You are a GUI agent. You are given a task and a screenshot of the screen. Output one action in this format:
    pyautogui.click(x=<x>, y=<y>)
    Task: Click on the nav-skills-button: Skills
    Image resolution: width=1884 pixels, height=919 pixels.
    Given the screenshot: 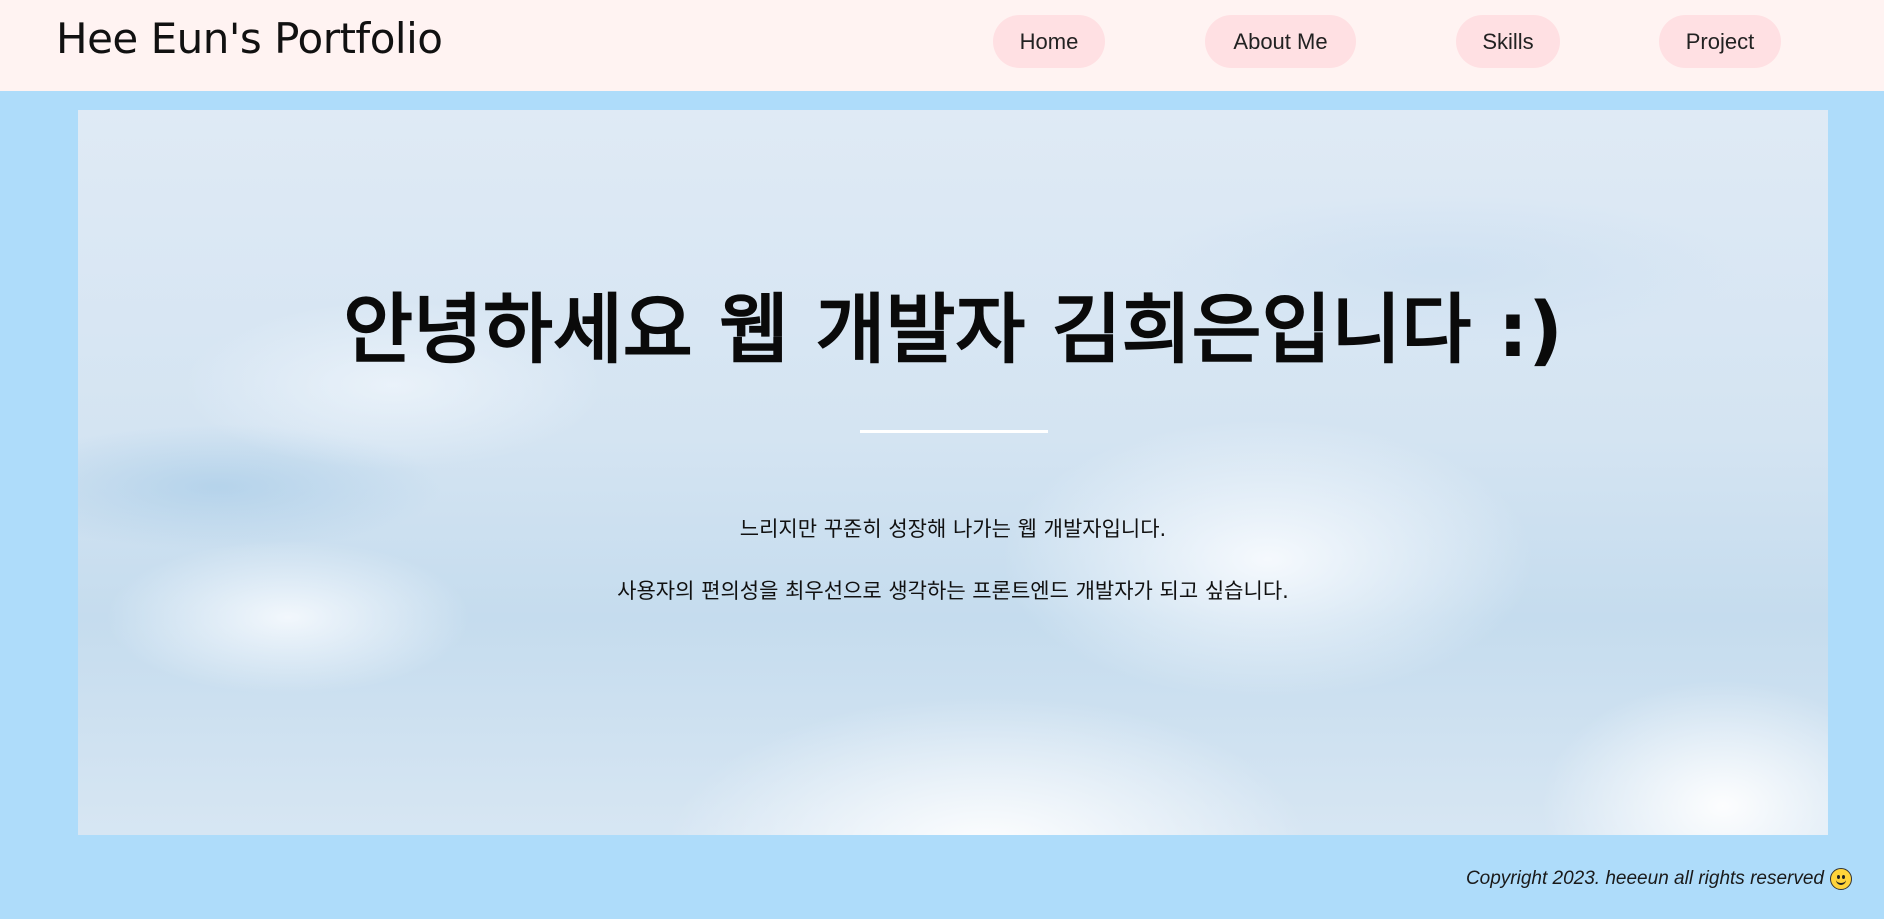 What is the action you would take?
    pyautogui.click(x=1508, y=41)
    